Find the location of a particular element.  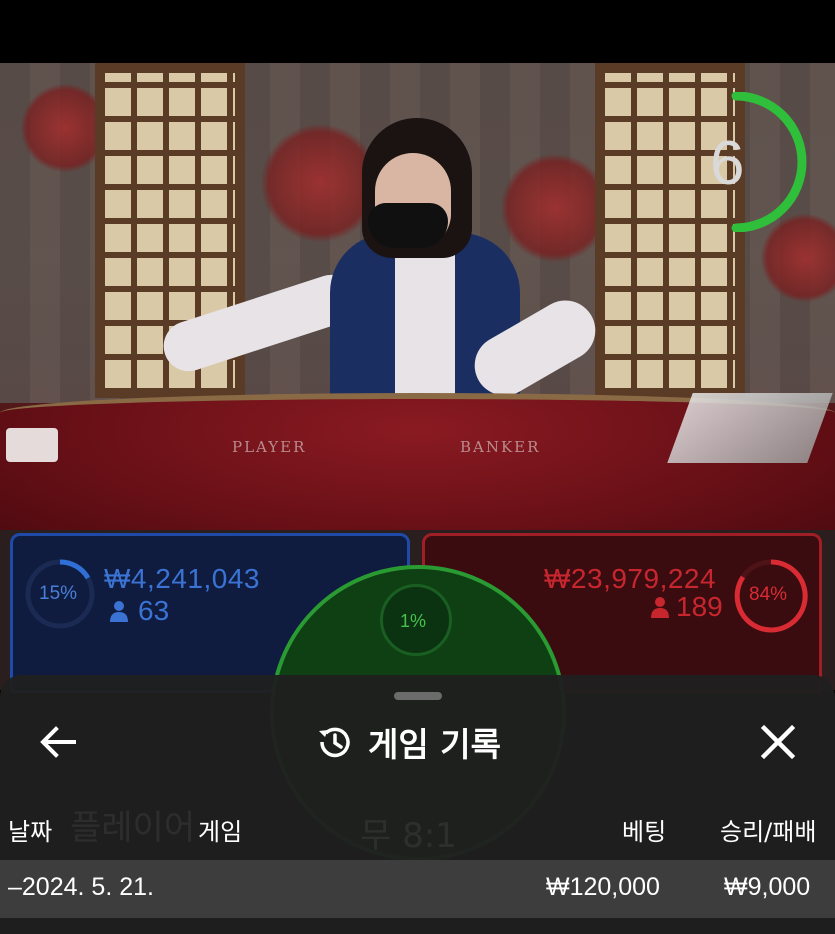

player-count: 63 is located at coordinates (154, 610).